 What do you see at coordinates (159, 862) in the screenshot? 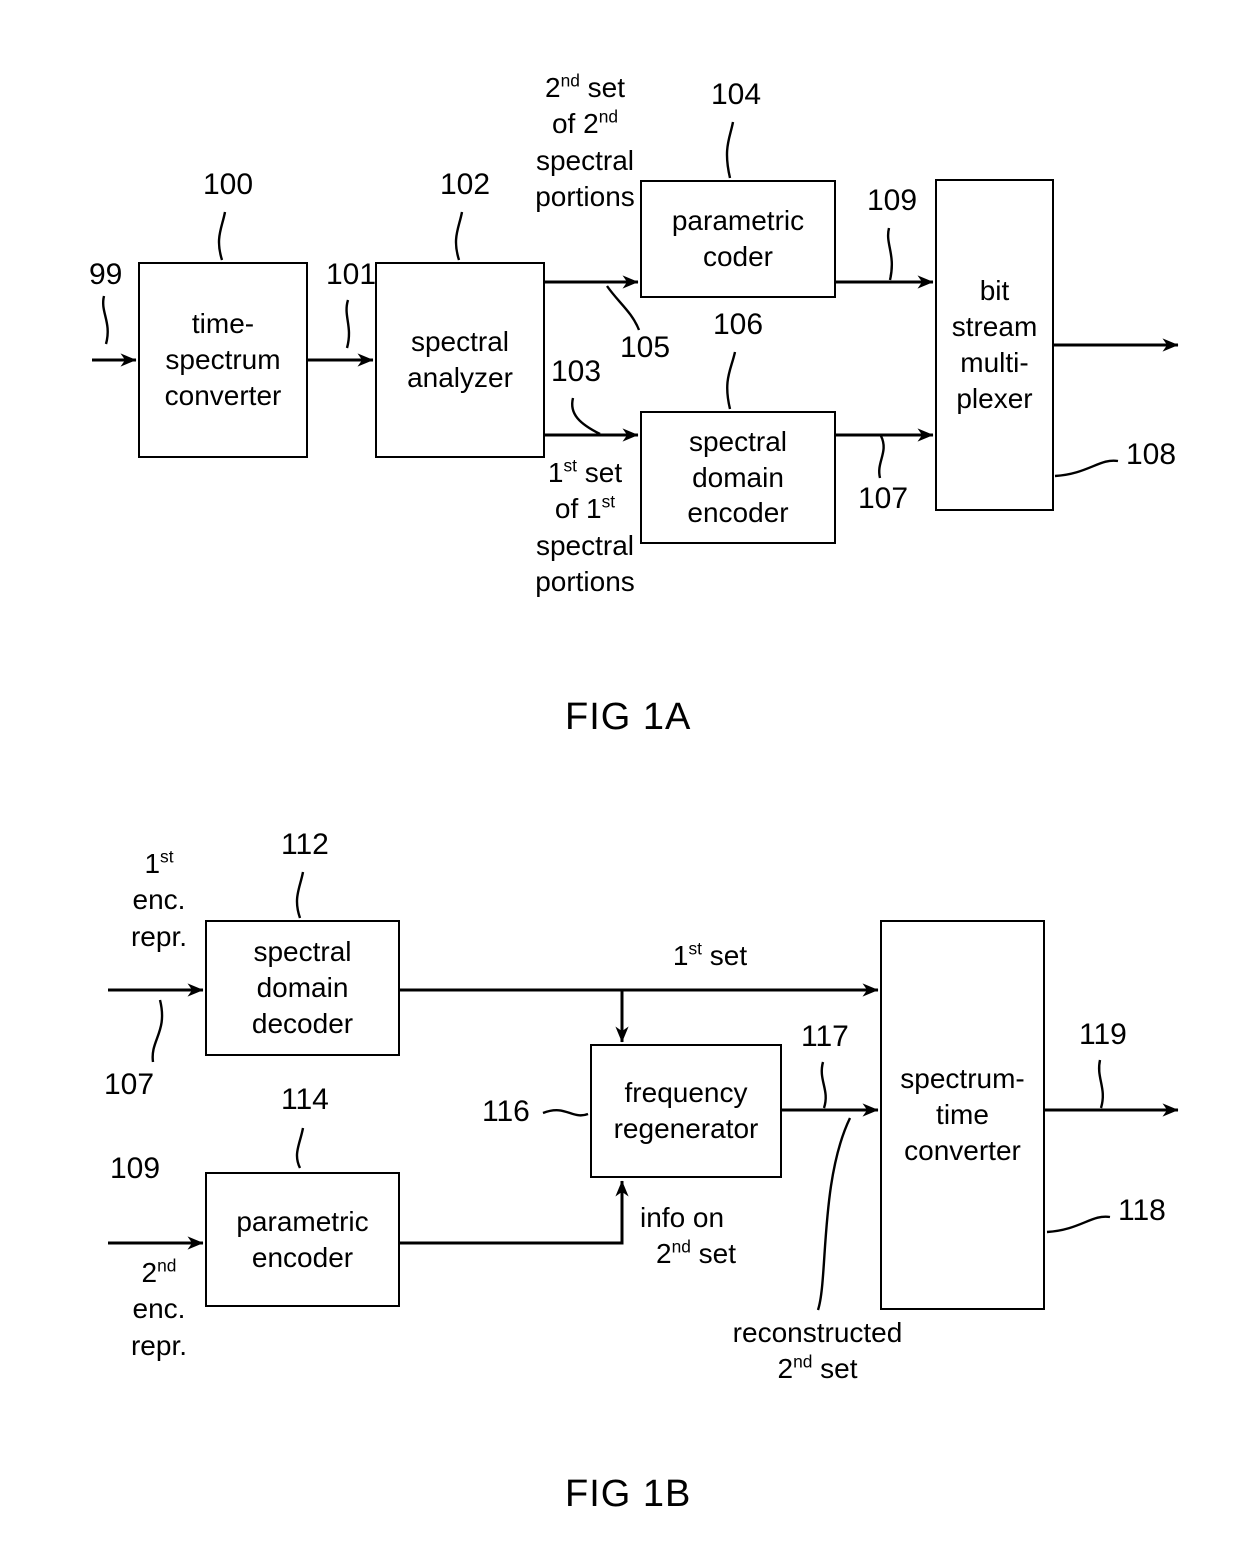
I see `label-line: 1st` at bounding box center [159, 862].